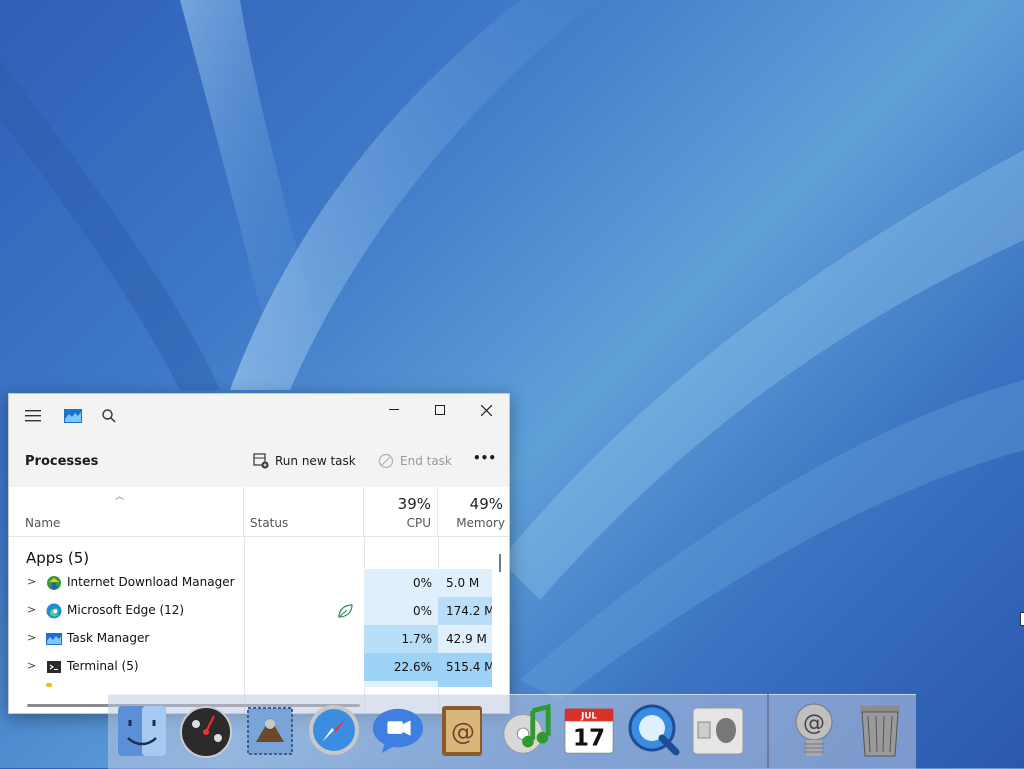 This screenshot has height=769, width=1024. What do you see at coordinates (250, 611) in the screenshot?
I see `table-row: > Microsoft Edge (12) 0% 174.2 M` at bounding box center [250, 611].